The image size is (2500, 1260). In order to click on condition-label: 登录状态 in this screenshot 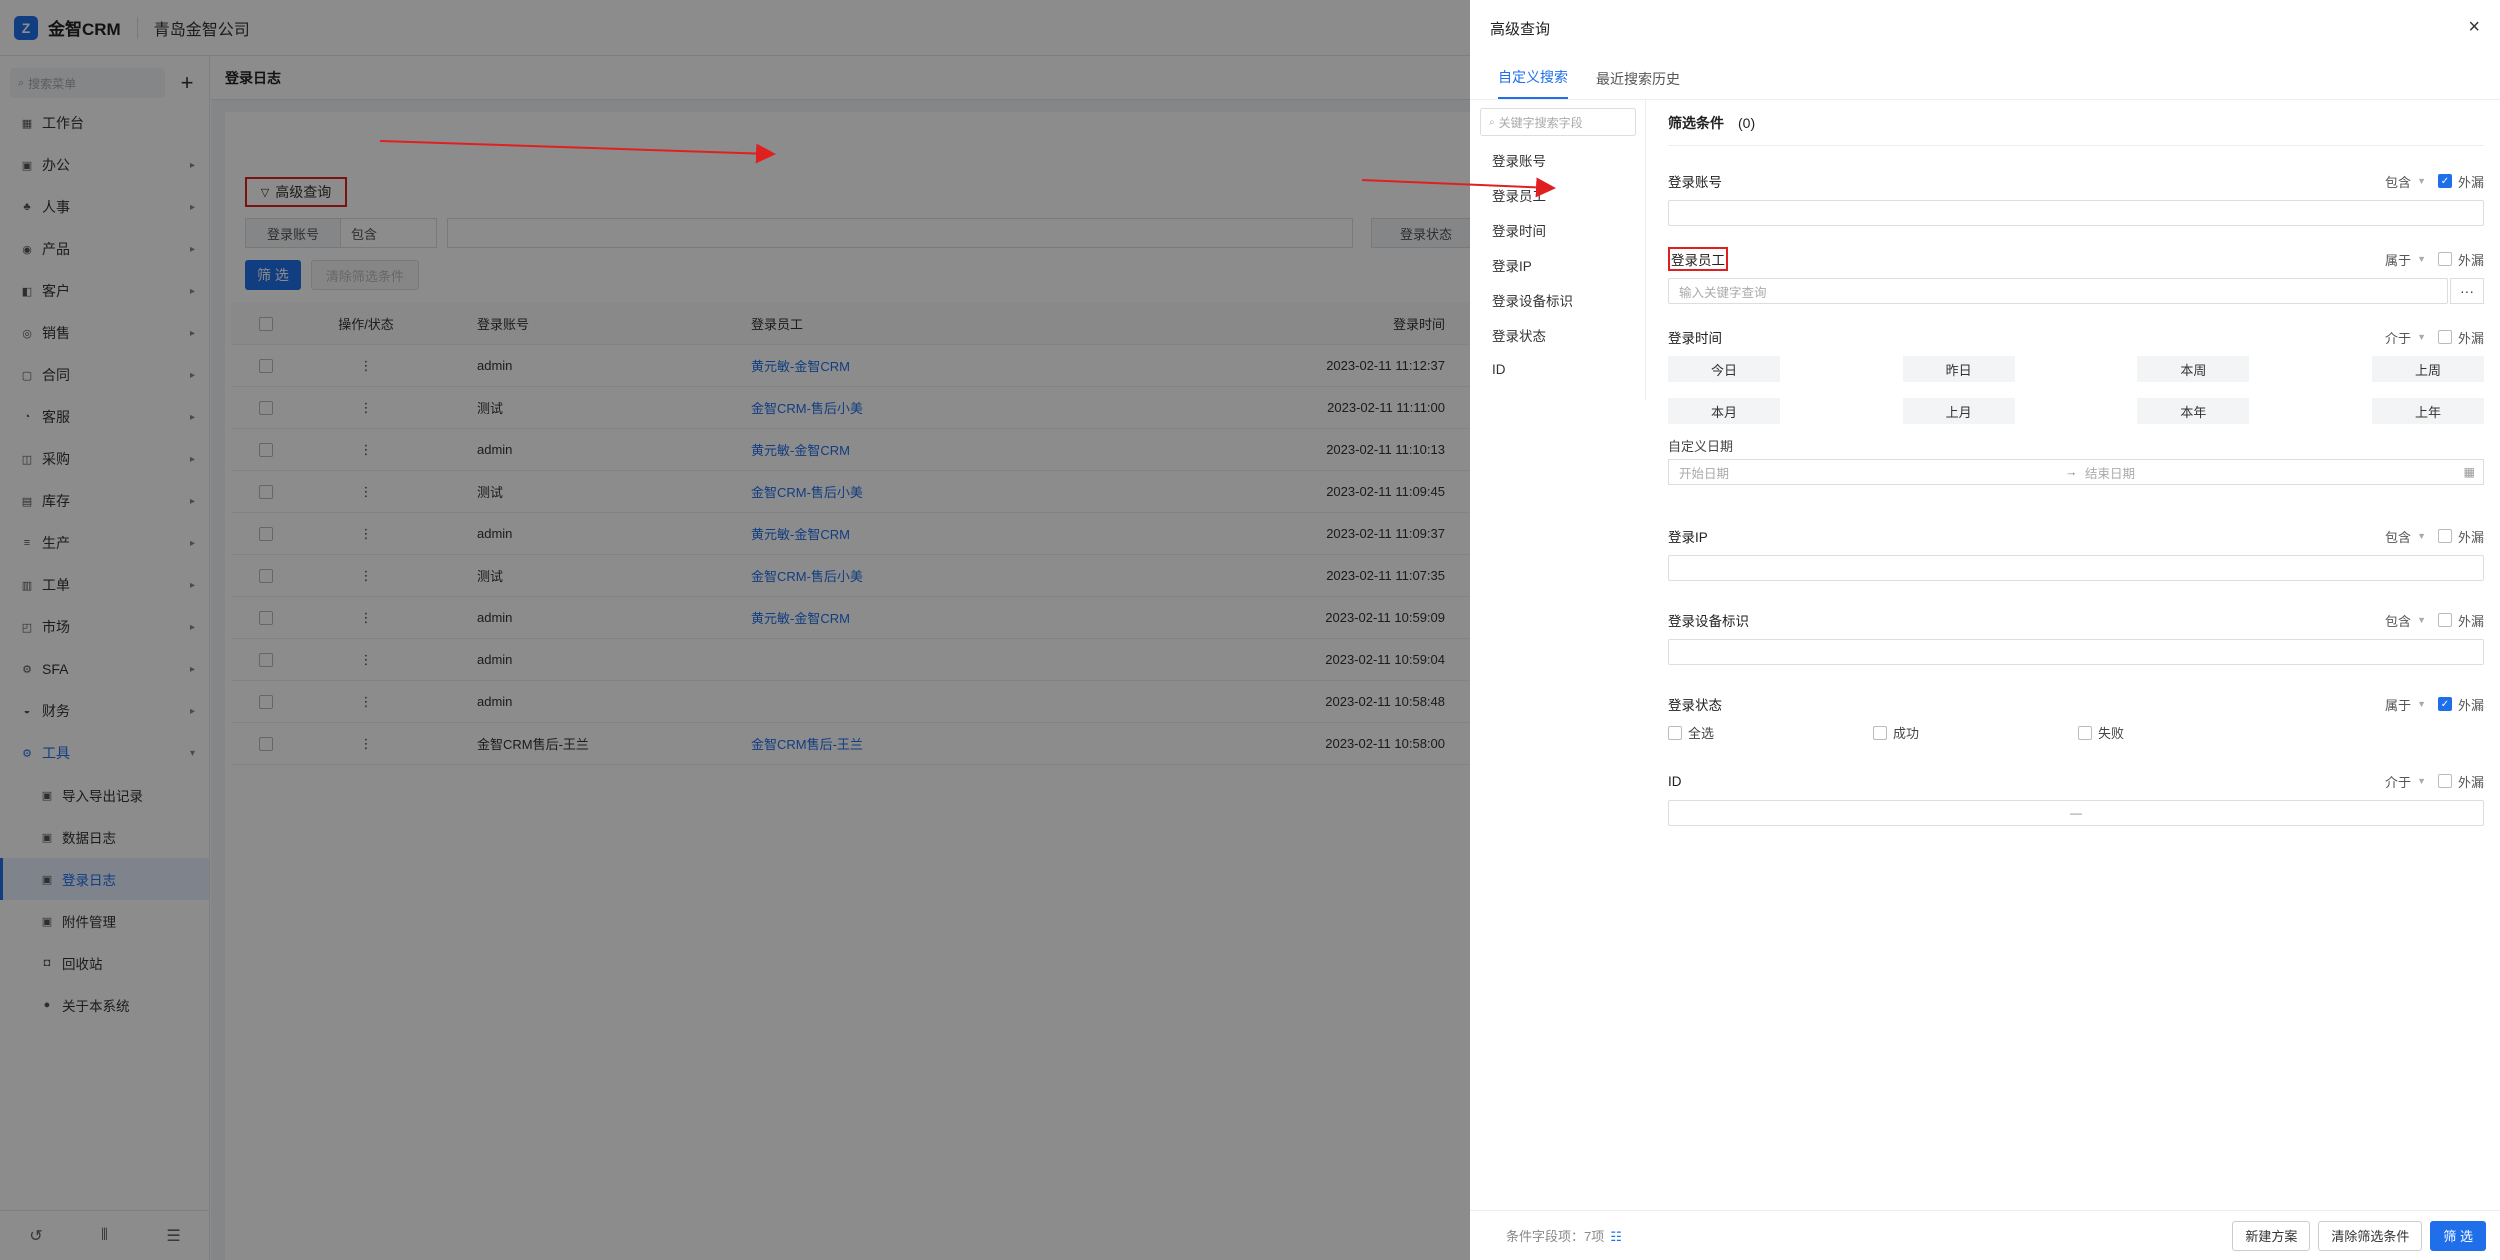, I will do `click(1695, 705)`.